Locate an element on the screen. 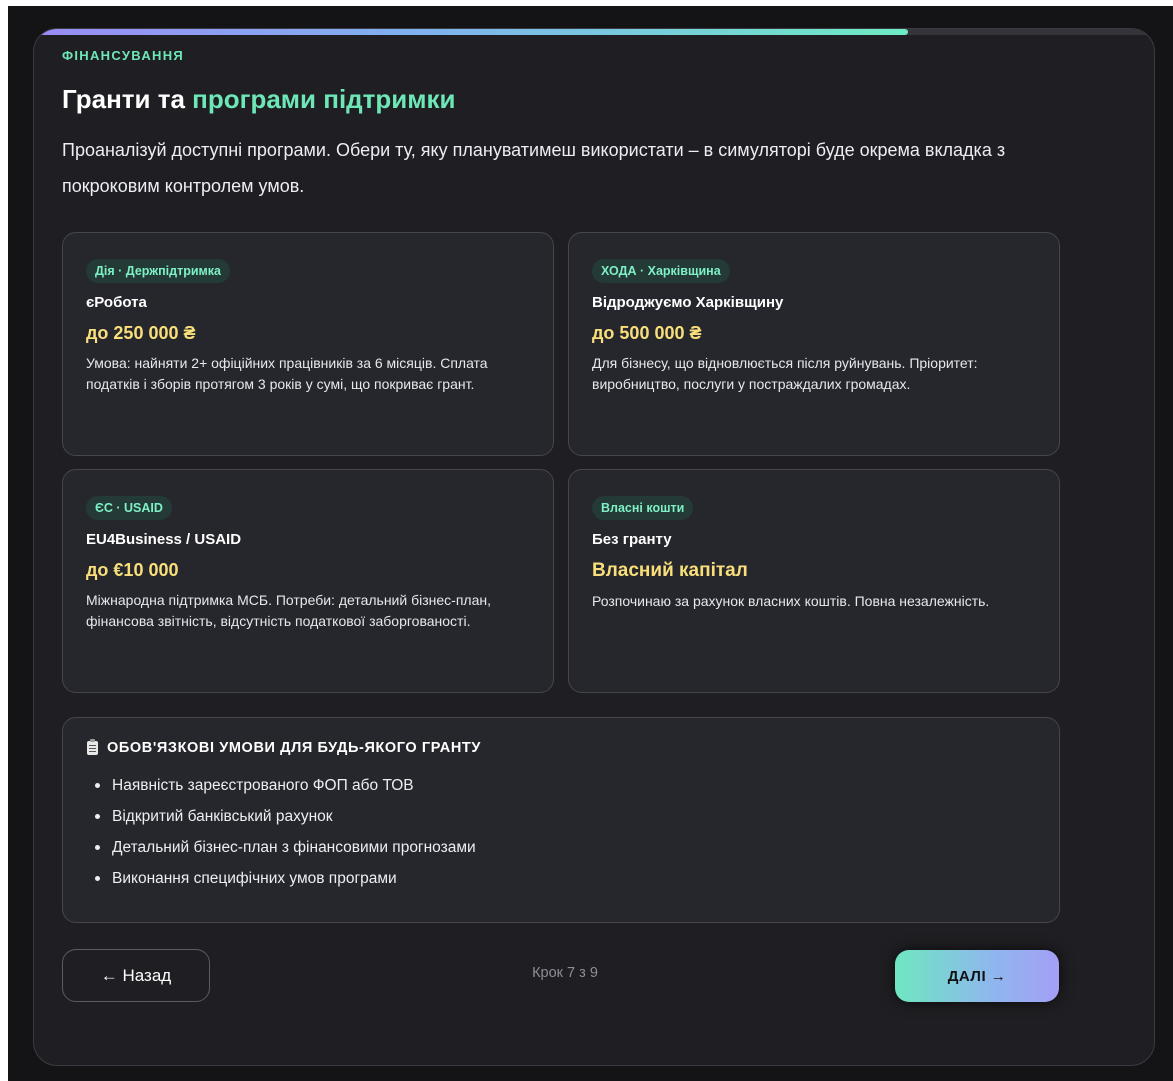  back-button: ← Назад is located at coordinates (136, 975).